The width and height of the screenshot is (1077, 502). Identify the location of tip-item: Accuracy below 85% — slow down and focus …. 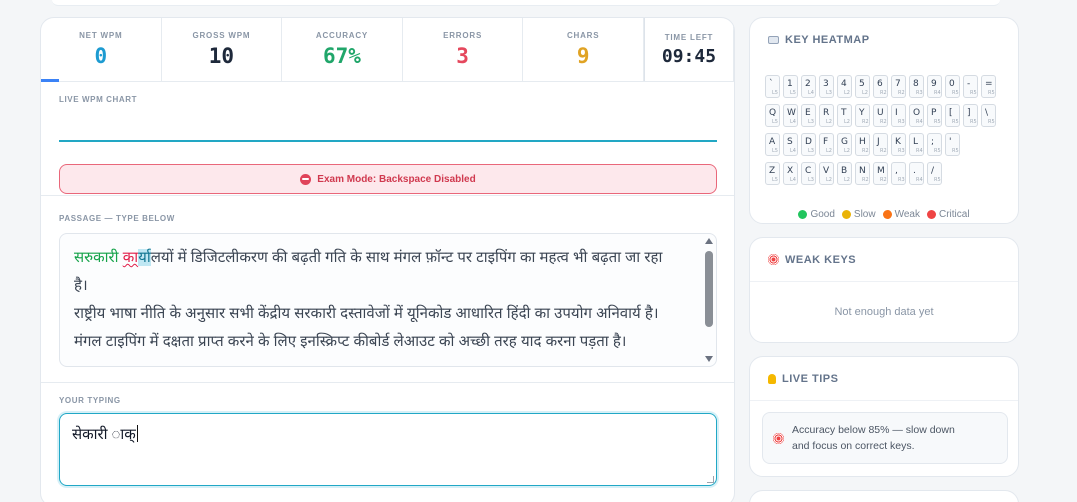
(885, 438).